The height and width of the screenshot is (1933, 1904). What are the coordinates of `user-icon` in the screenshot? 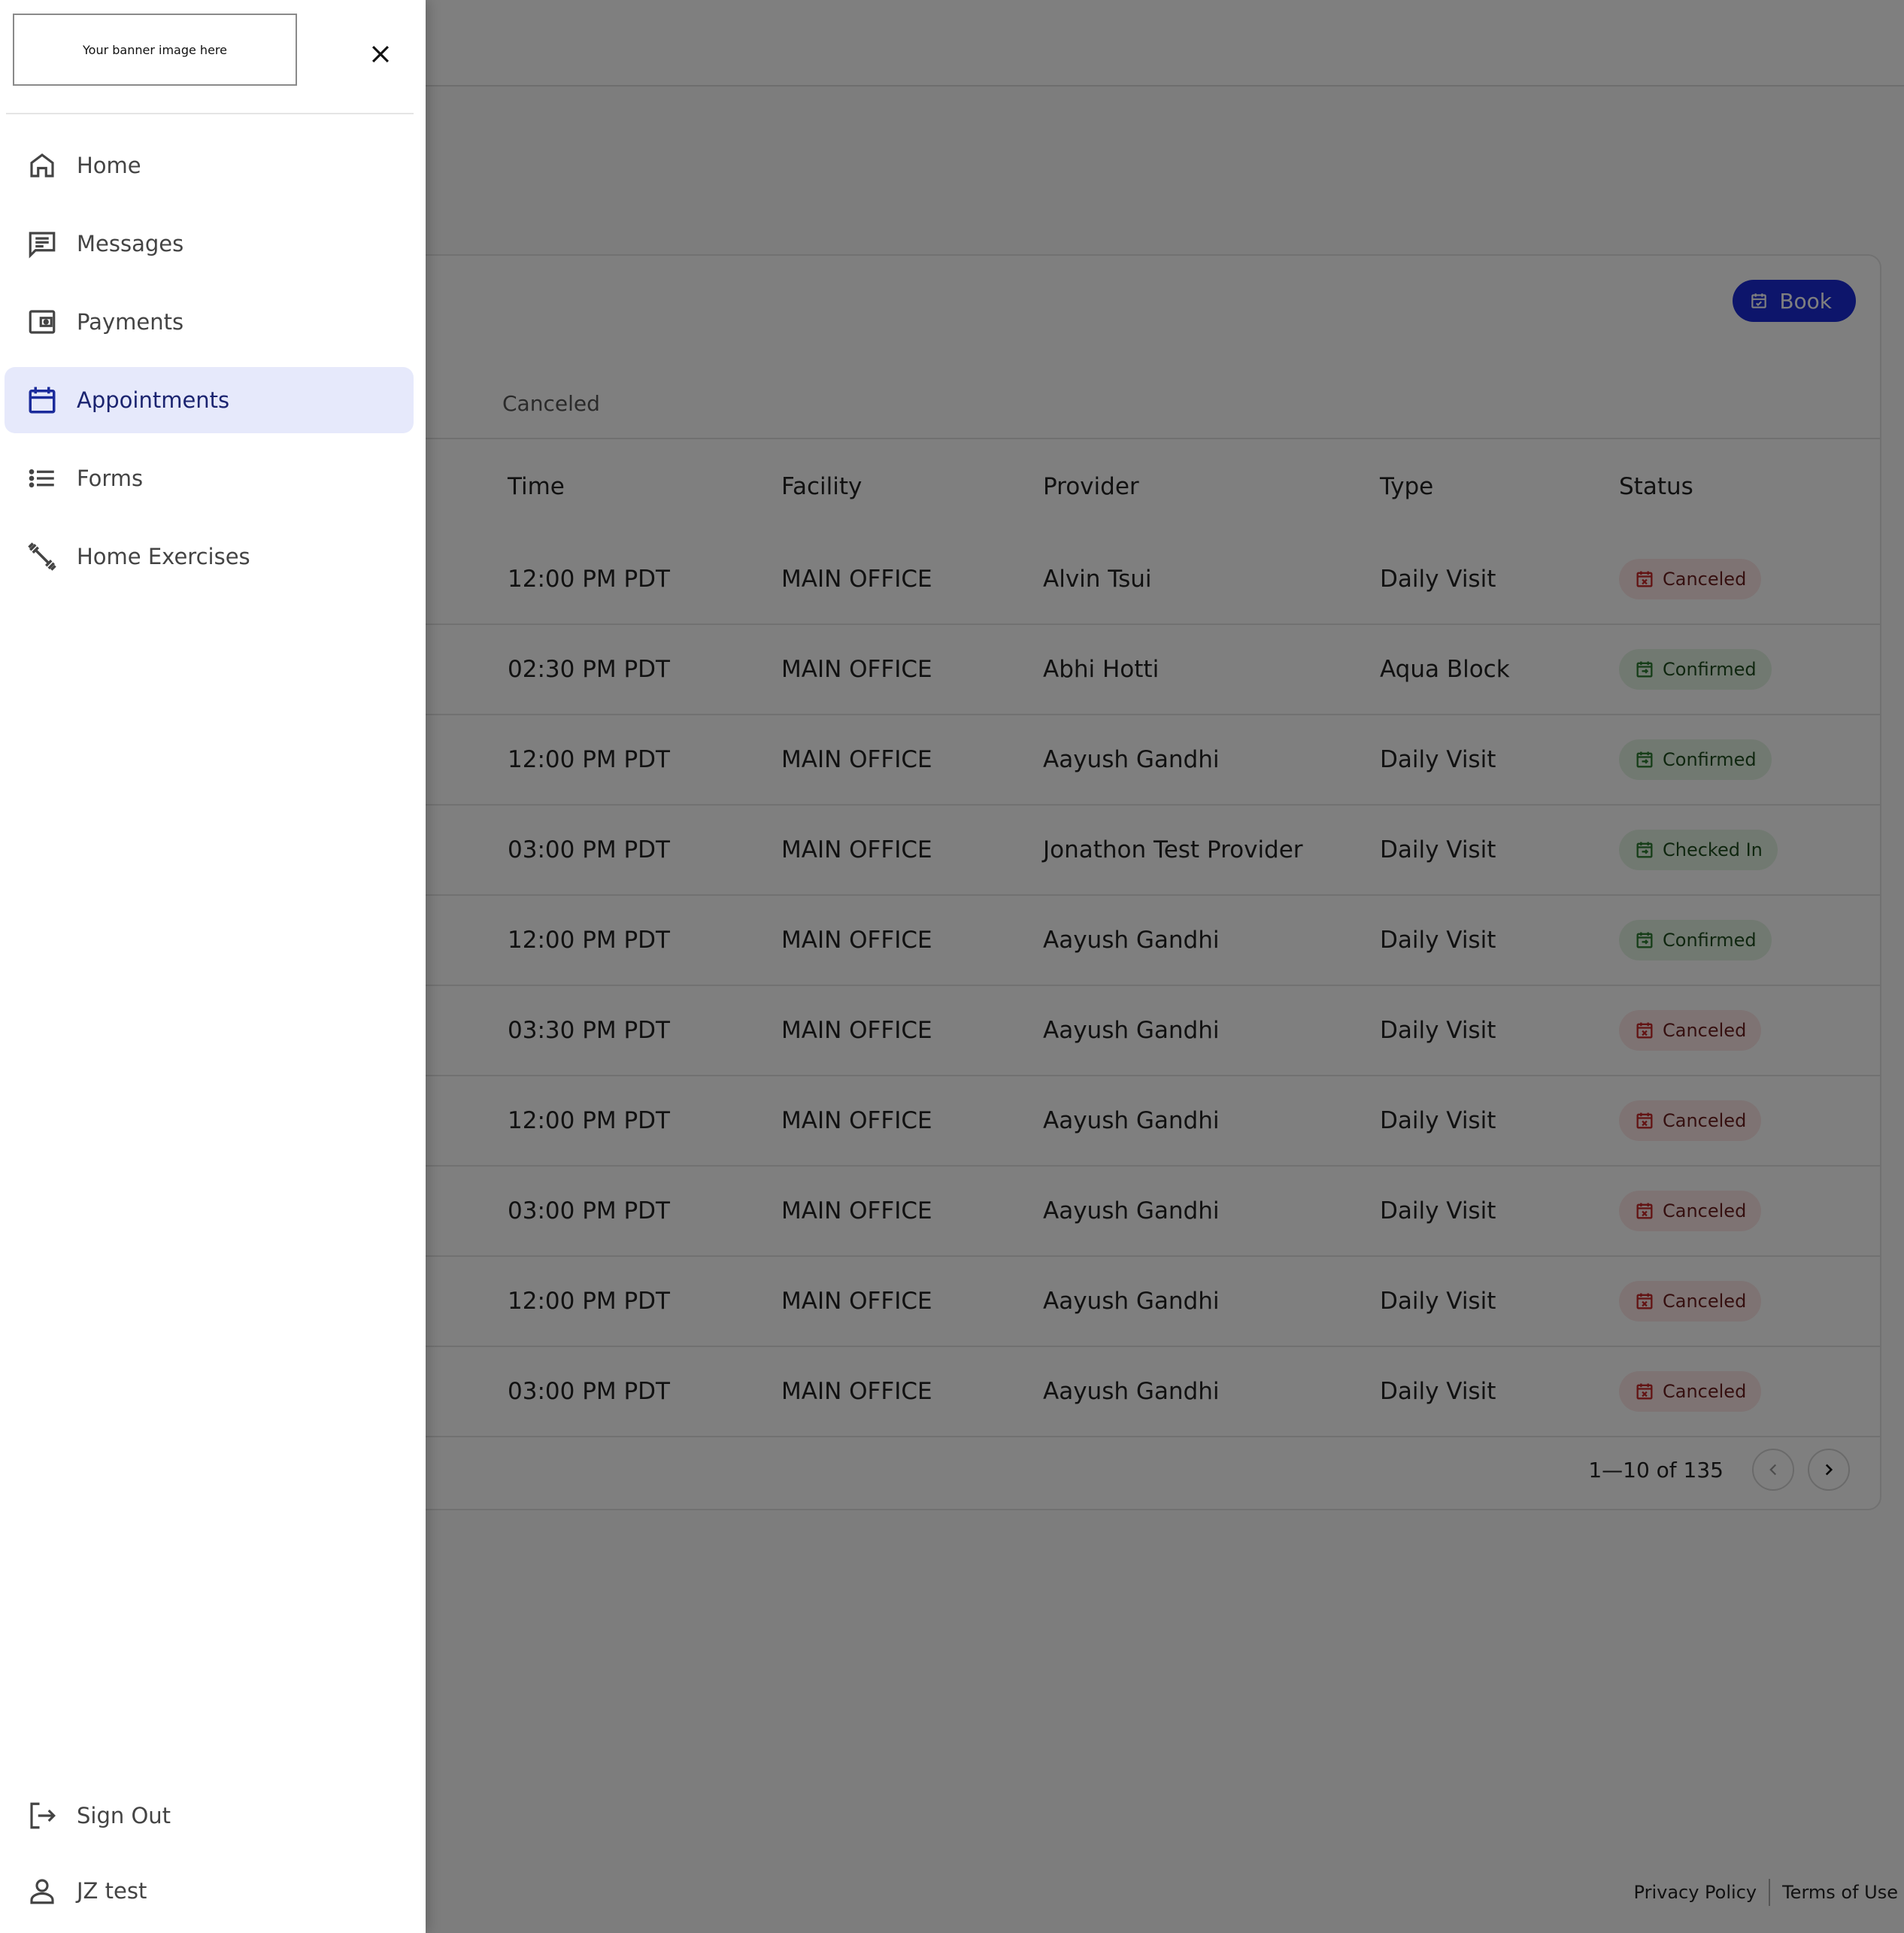 It's located at (42, 1890).